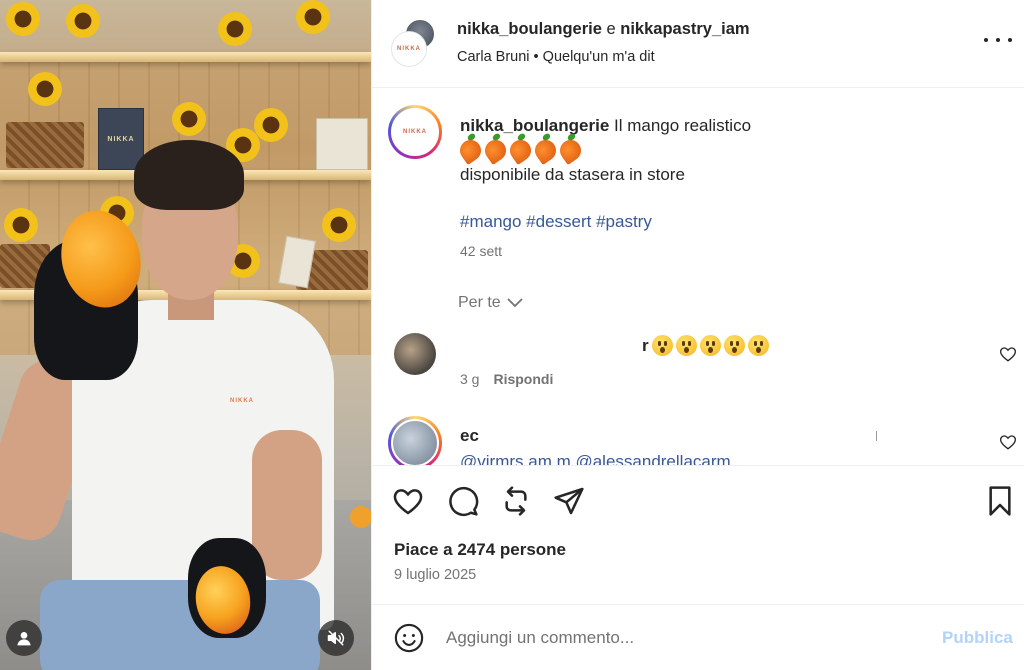 The height and width of the screenshot is (670, 1024). I want to click on comment-text: r, so click(705, 345).